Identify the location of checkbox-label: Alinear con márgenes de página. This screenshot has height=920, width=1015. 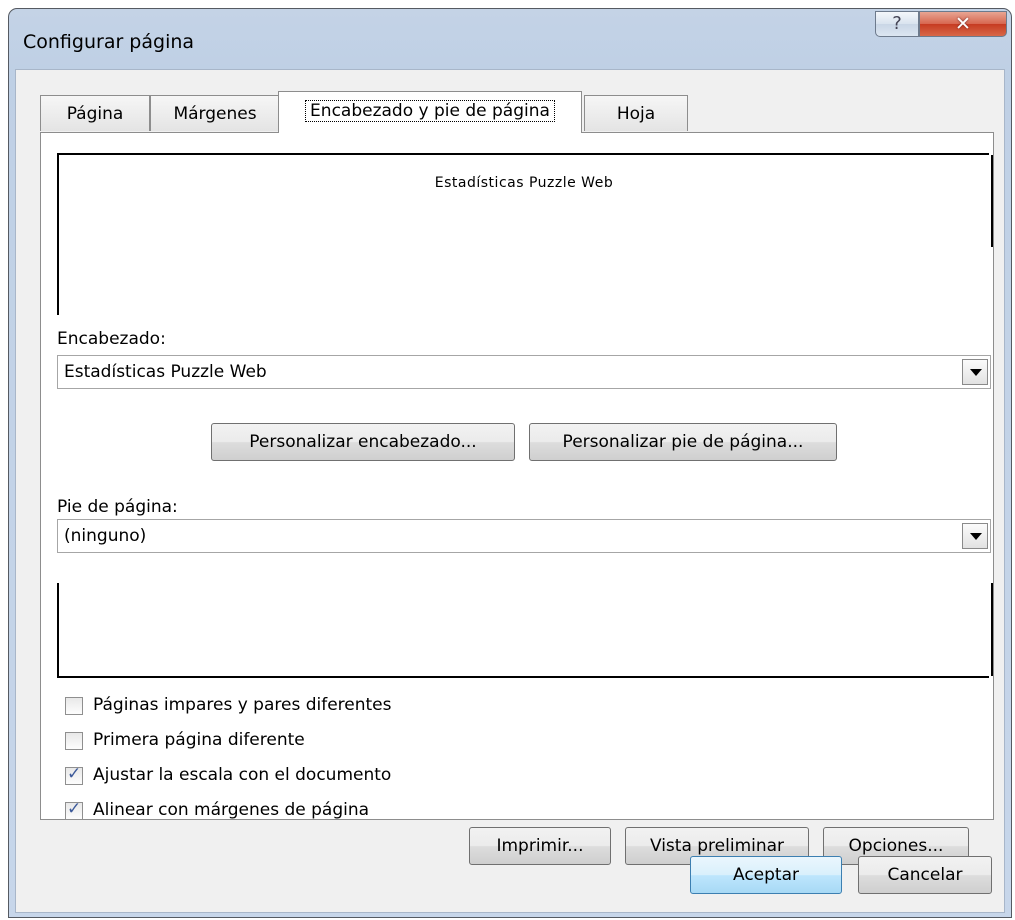
(231, 810).